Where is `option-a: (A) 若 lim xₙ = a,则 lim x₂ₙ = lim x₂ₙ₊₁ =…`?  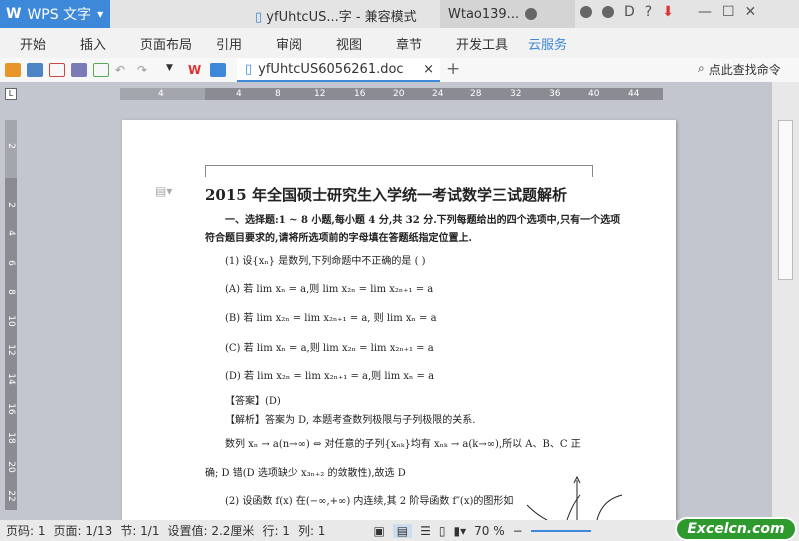 option-a: (A) 若 lim xₙ = a,则 lim x₂ₙ = lim x₂ₙ₊₁ =… is located at coordinates (329, 289).